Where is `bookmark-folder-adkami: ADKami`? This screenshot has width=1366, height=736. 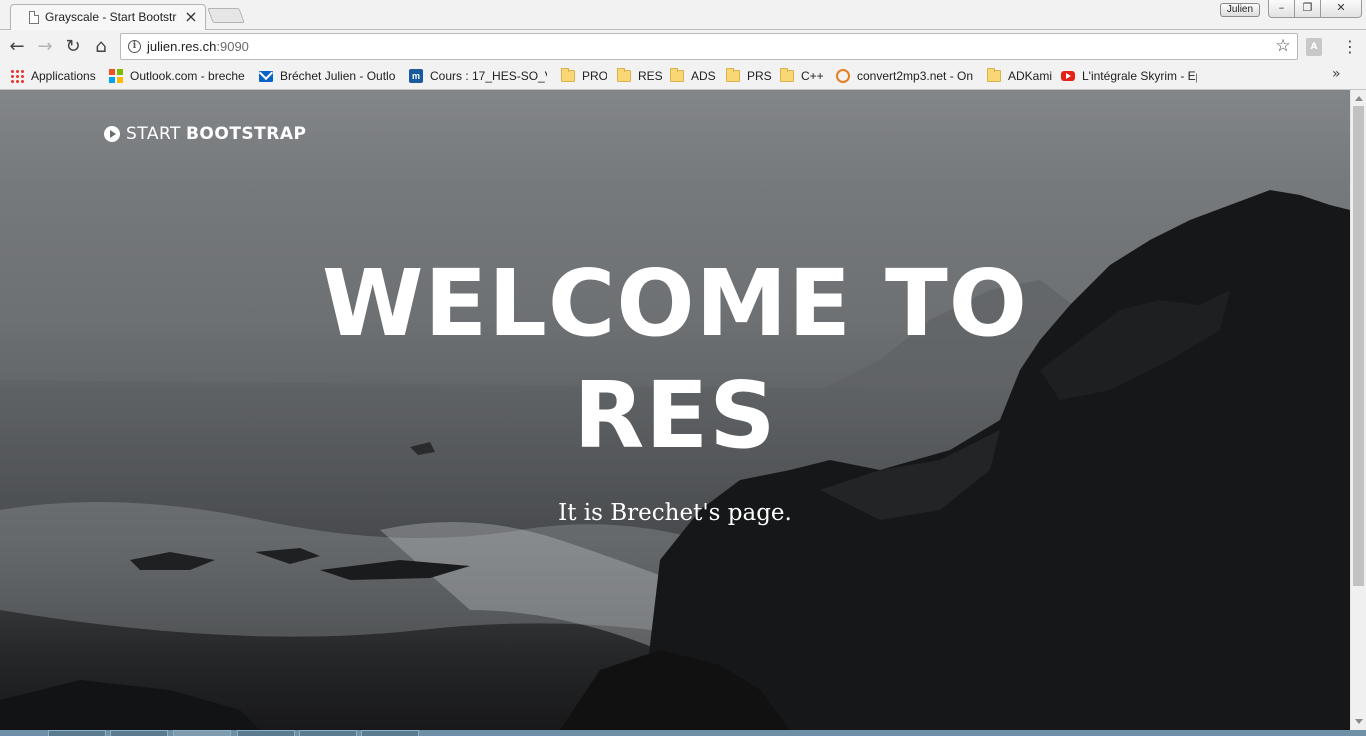 bookmark-folder-adkami: ADKami is located at coordinates (1020, 76).